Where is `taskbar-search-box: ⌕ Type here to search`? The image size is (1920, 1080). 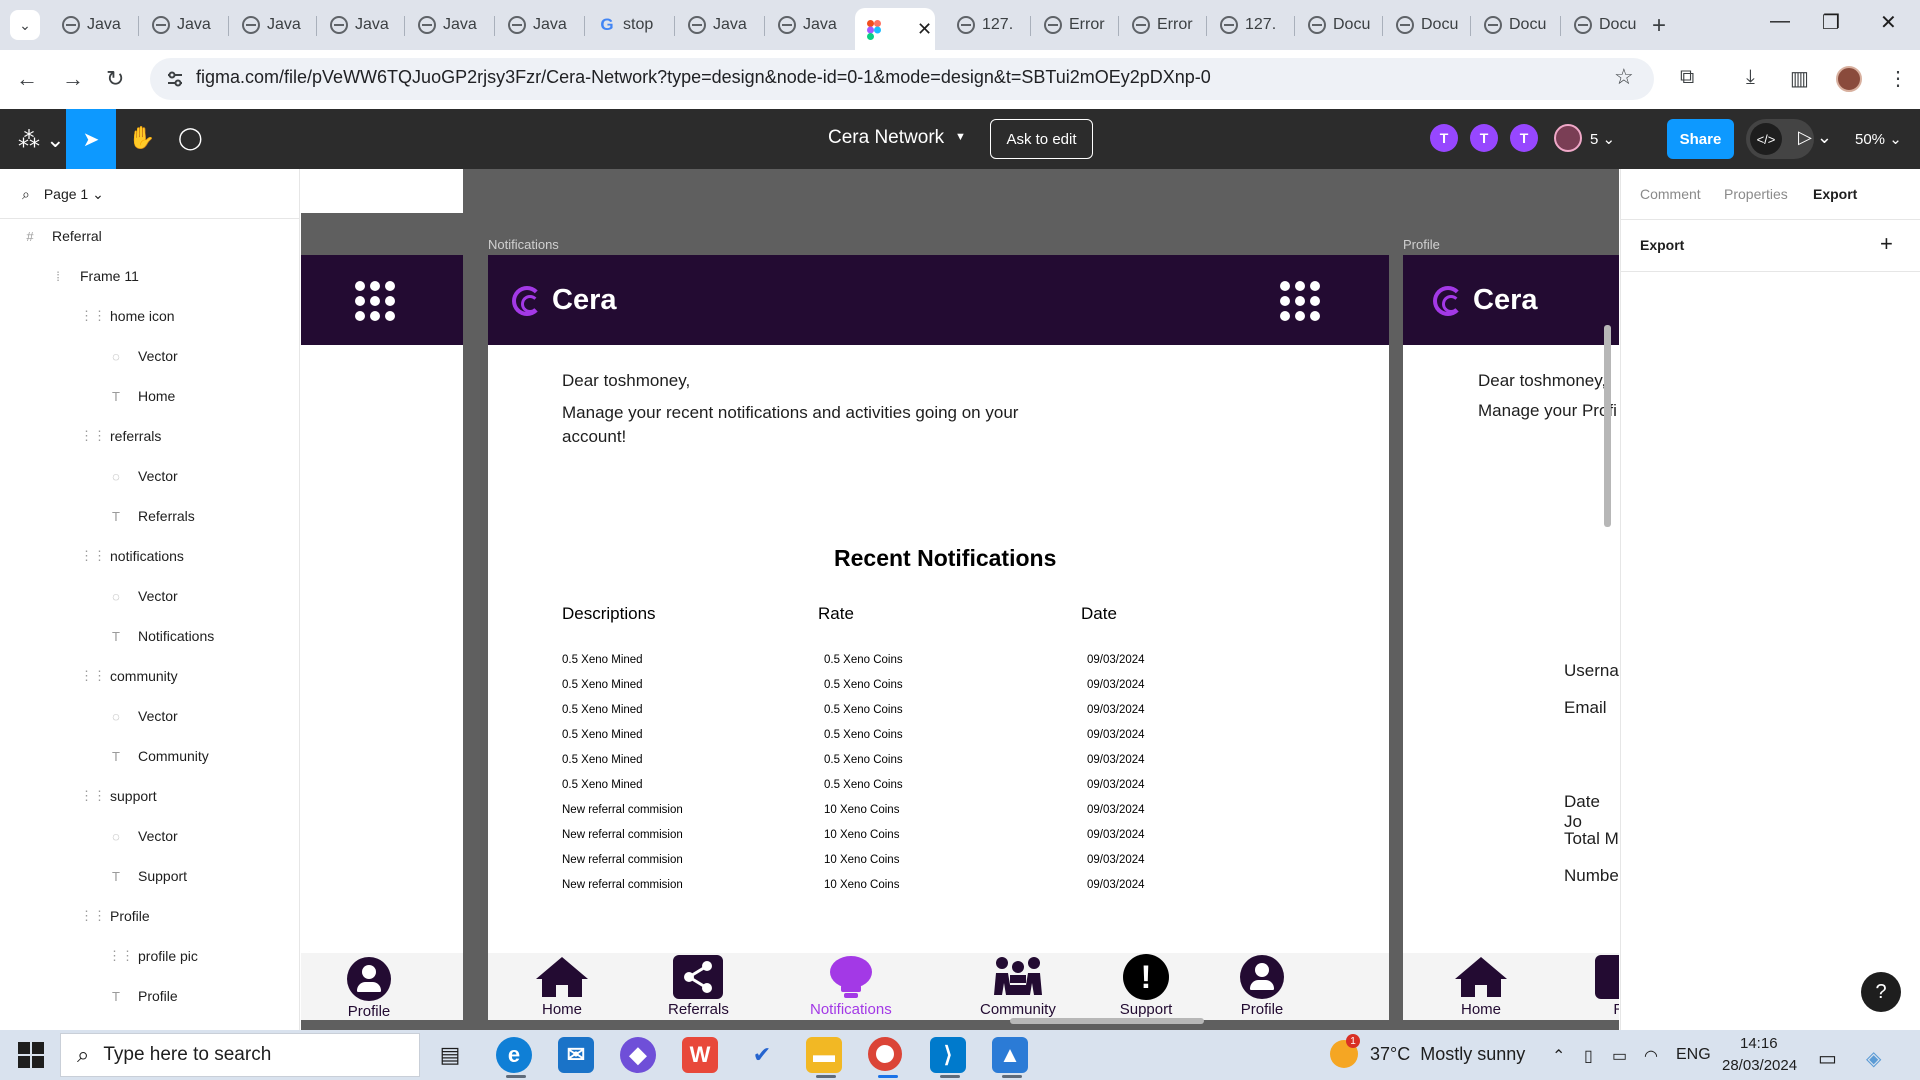
taskbar-search-box: ⌕ Type here to search is located at coordinates (240, 1055).